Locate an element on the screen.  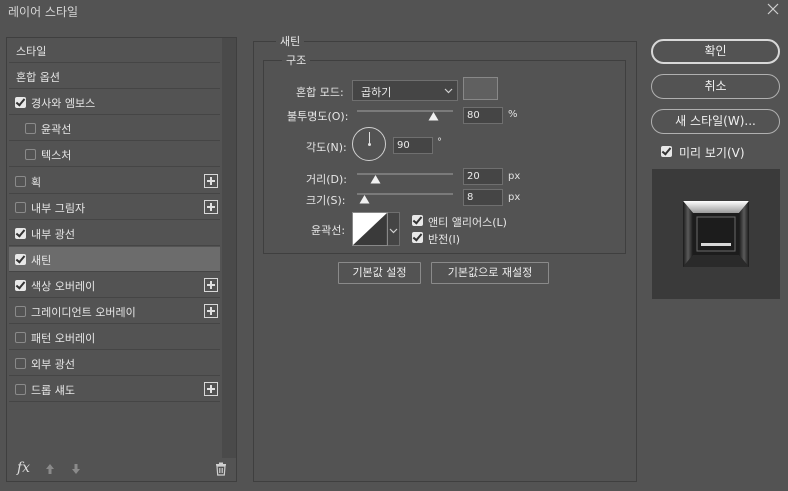
size-slider-thumb is located at coordinates (364, 199).